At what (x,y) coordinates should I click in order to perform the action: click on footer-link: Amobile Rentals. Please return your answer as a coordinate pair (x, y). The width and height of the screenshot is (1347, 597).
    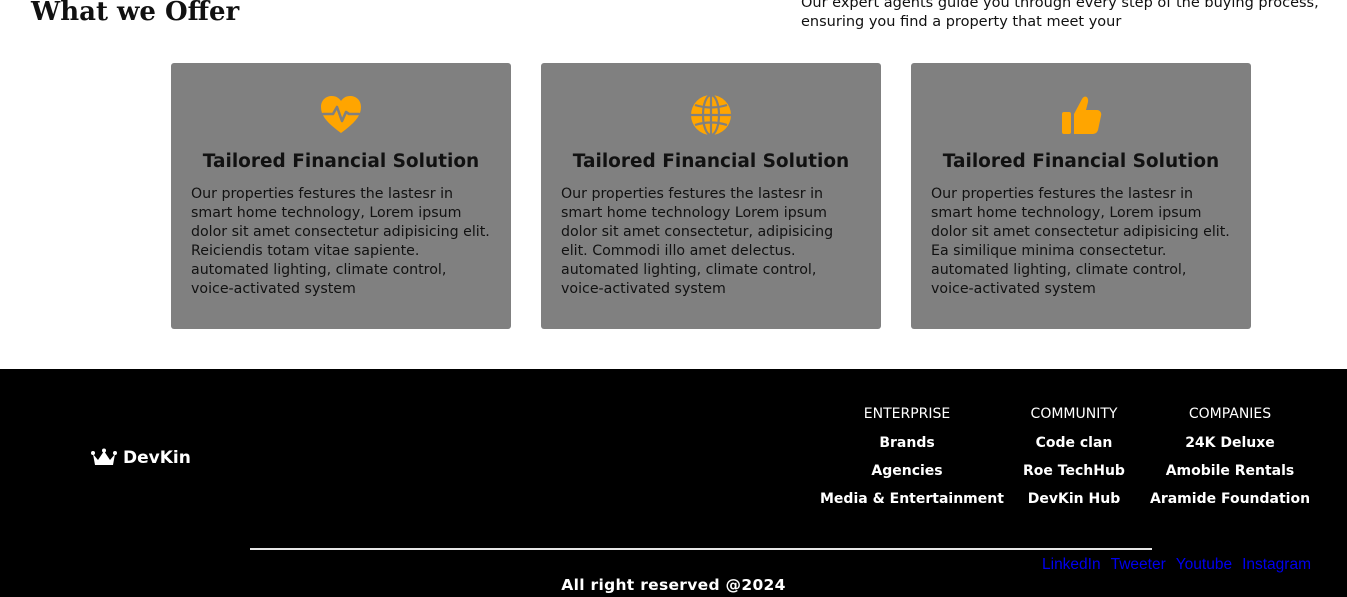
    Looking at the image, I should click on (1230, 471).